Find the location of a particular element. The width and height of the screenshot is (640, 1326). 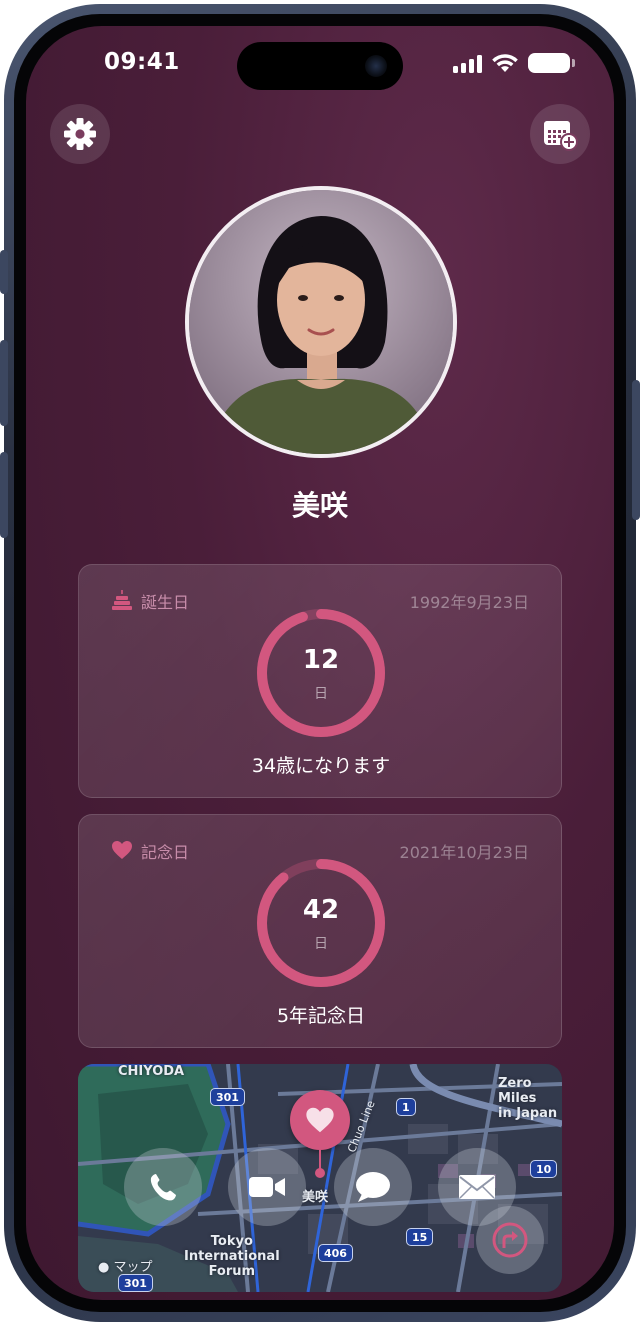

map-attribution: ● マップ is located at coordinates (125, 1265).